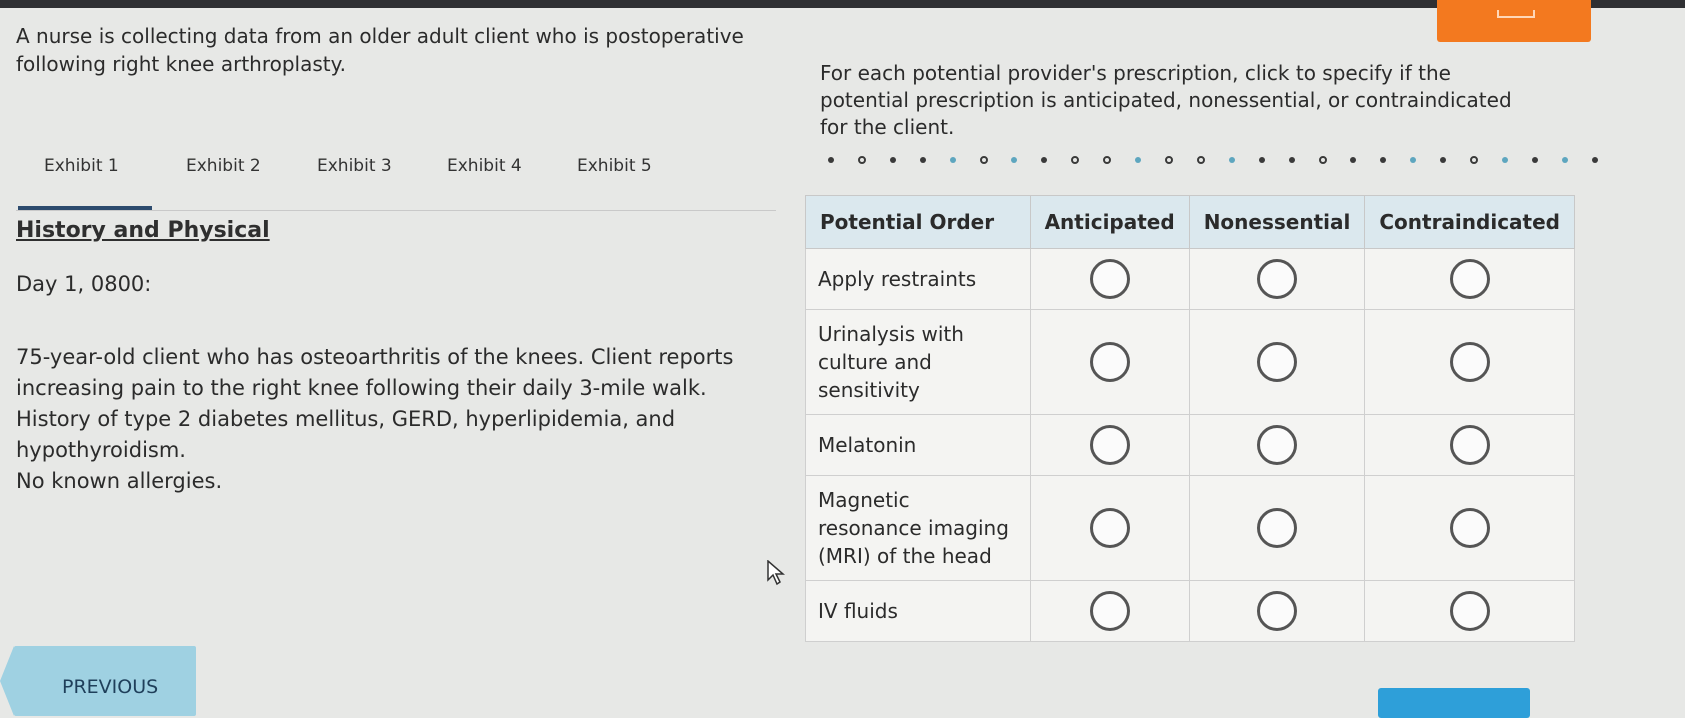 The width and height of the screenshot is (1685, 718). Describe the element at coordinates (1277, 222) in the screenshot. I see `column-header: Nonessential` at that location.